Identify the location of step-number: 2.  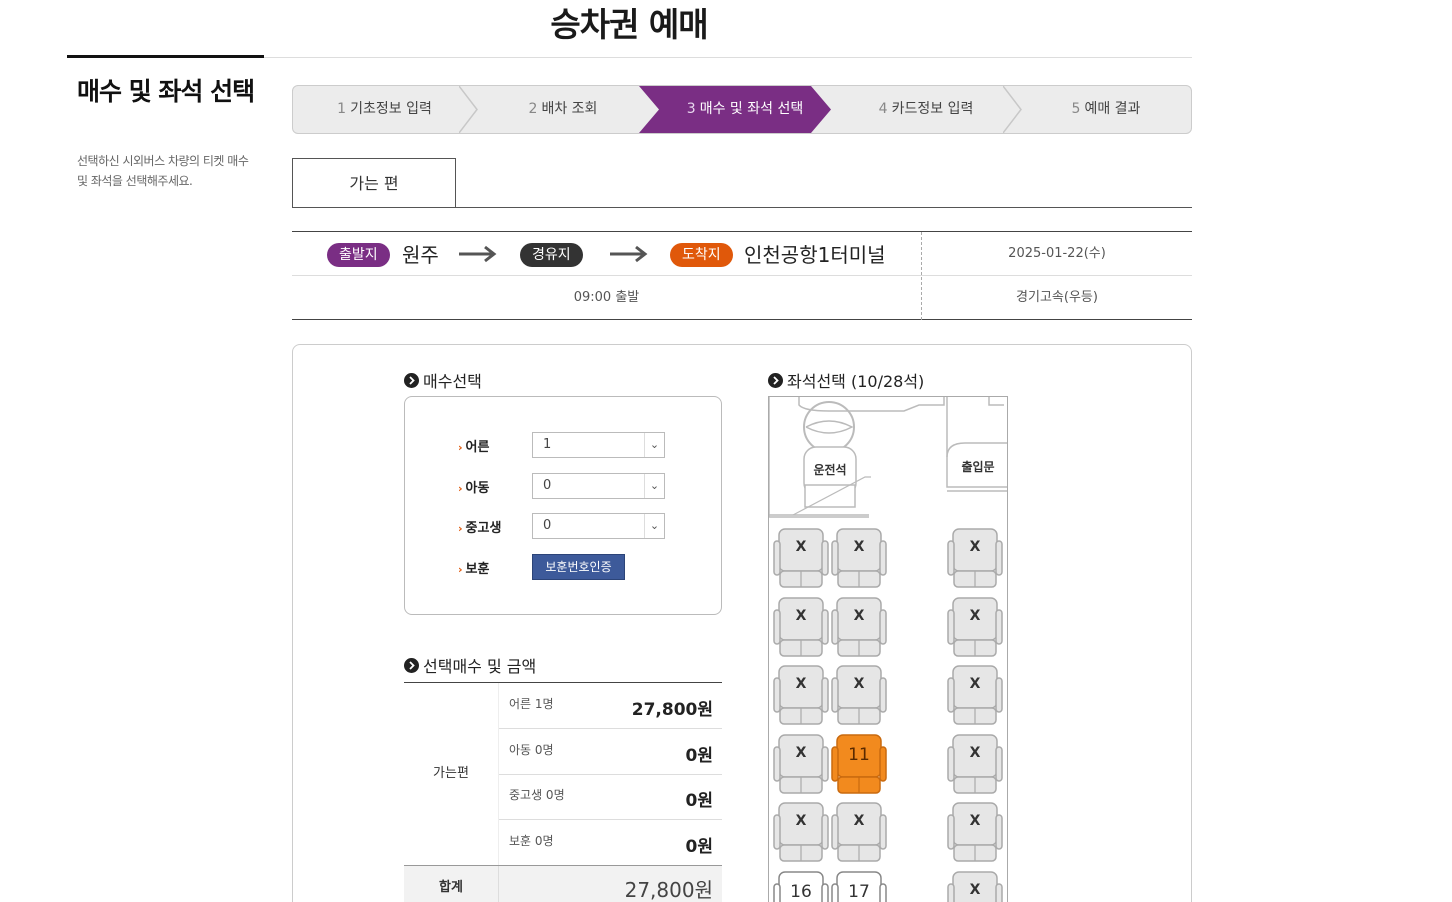
(533, 109).